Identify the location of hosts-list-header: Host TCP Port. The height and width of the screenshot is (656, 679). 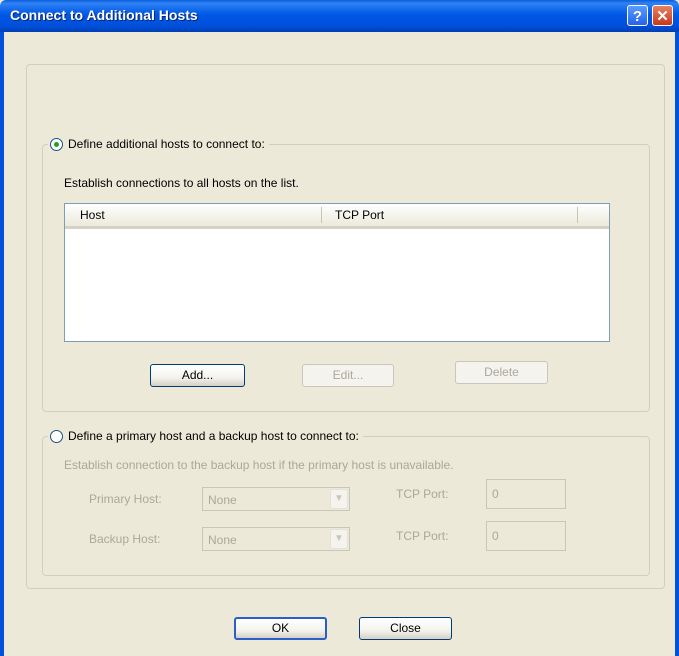
(337, 216).